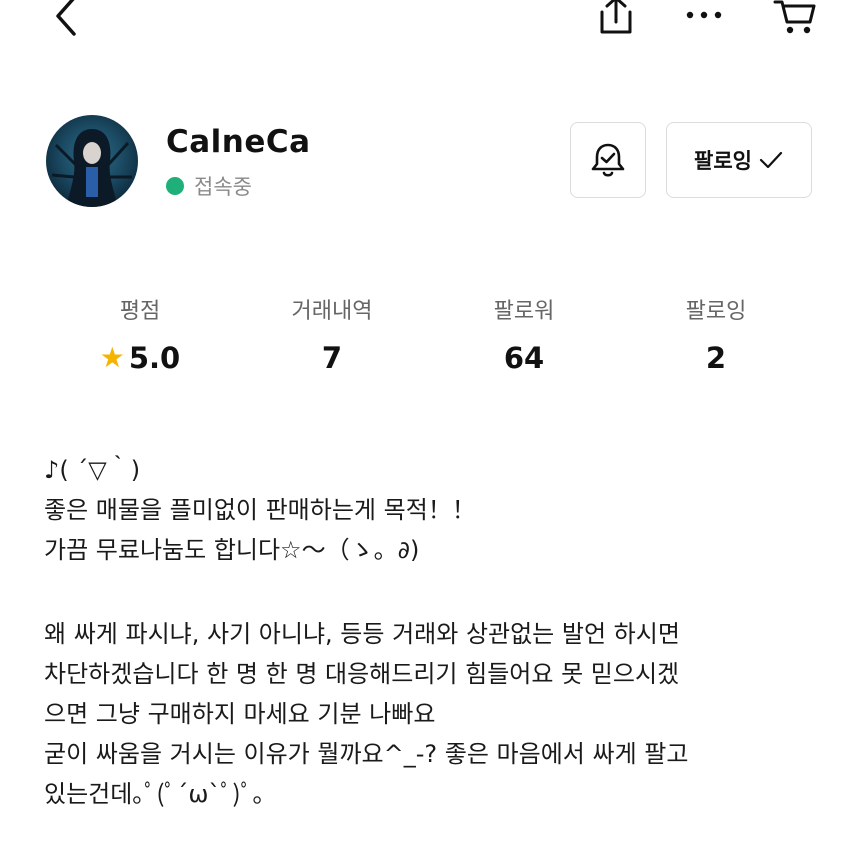 Image resolution: width=856 pixels, height=856 pixels. Describe the element at coordinates (332, 311) in the screenshot. I see `stat-label: 거래내역` at that location.